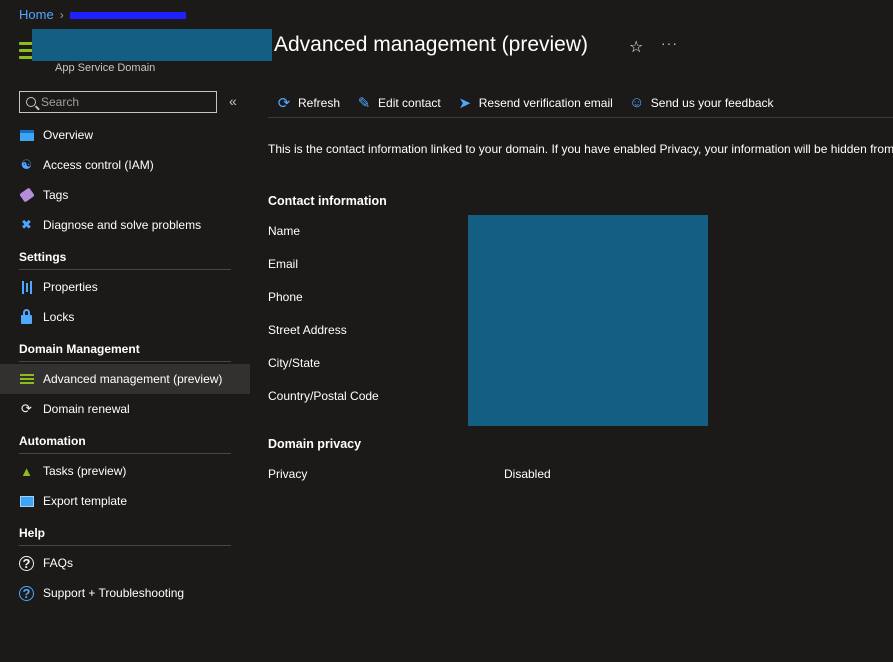  I want to click on collapse-sidebar-icon: «, so click(233, 101).